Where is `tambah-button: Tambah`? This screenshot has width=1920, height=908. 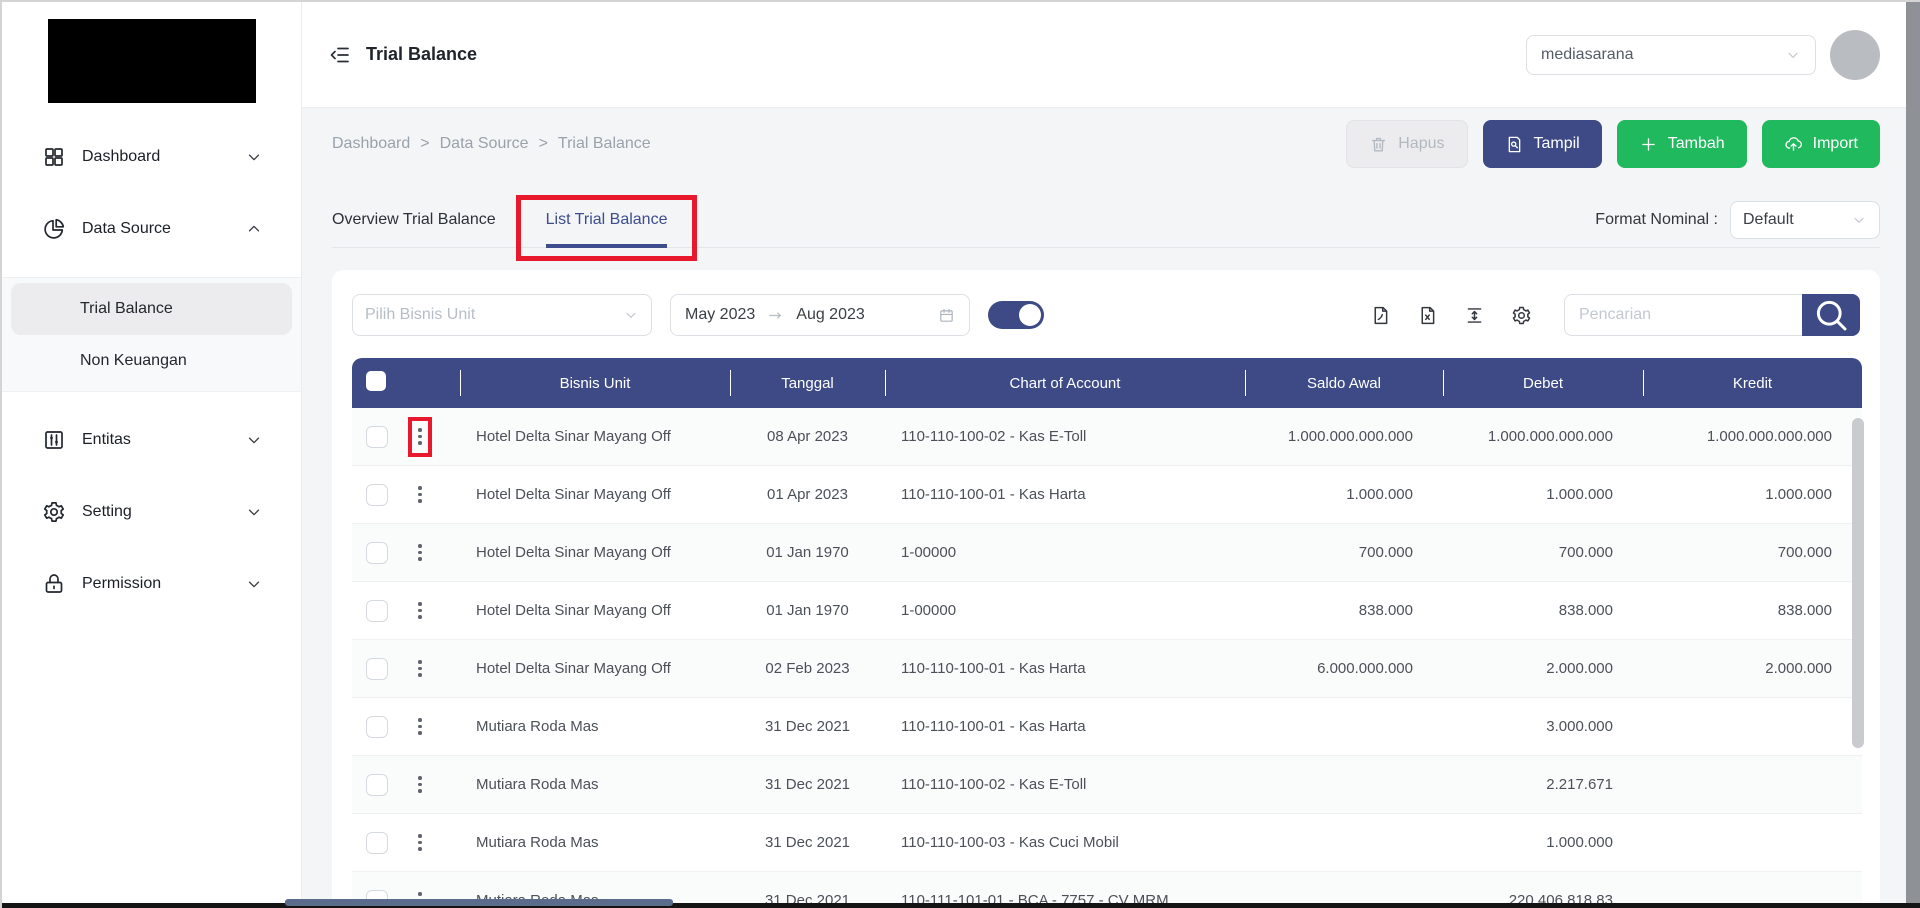 tambah-button: Tambah is located at coordinates (1681, 144).